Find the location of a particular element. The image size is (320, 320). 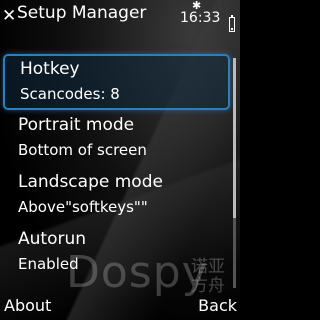

watermark-cn-text: 诺亚方舟 is located at coordinates (208, 276).